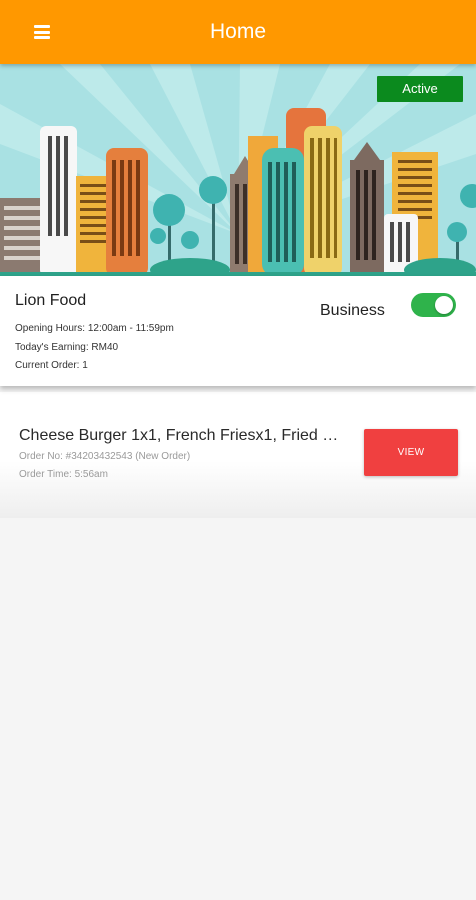 The height and width of the screenshot is (900, 476). Describe the element at coordinates (411, 452) in the screenshot. I see `view-order-button: VIEW` at that location.